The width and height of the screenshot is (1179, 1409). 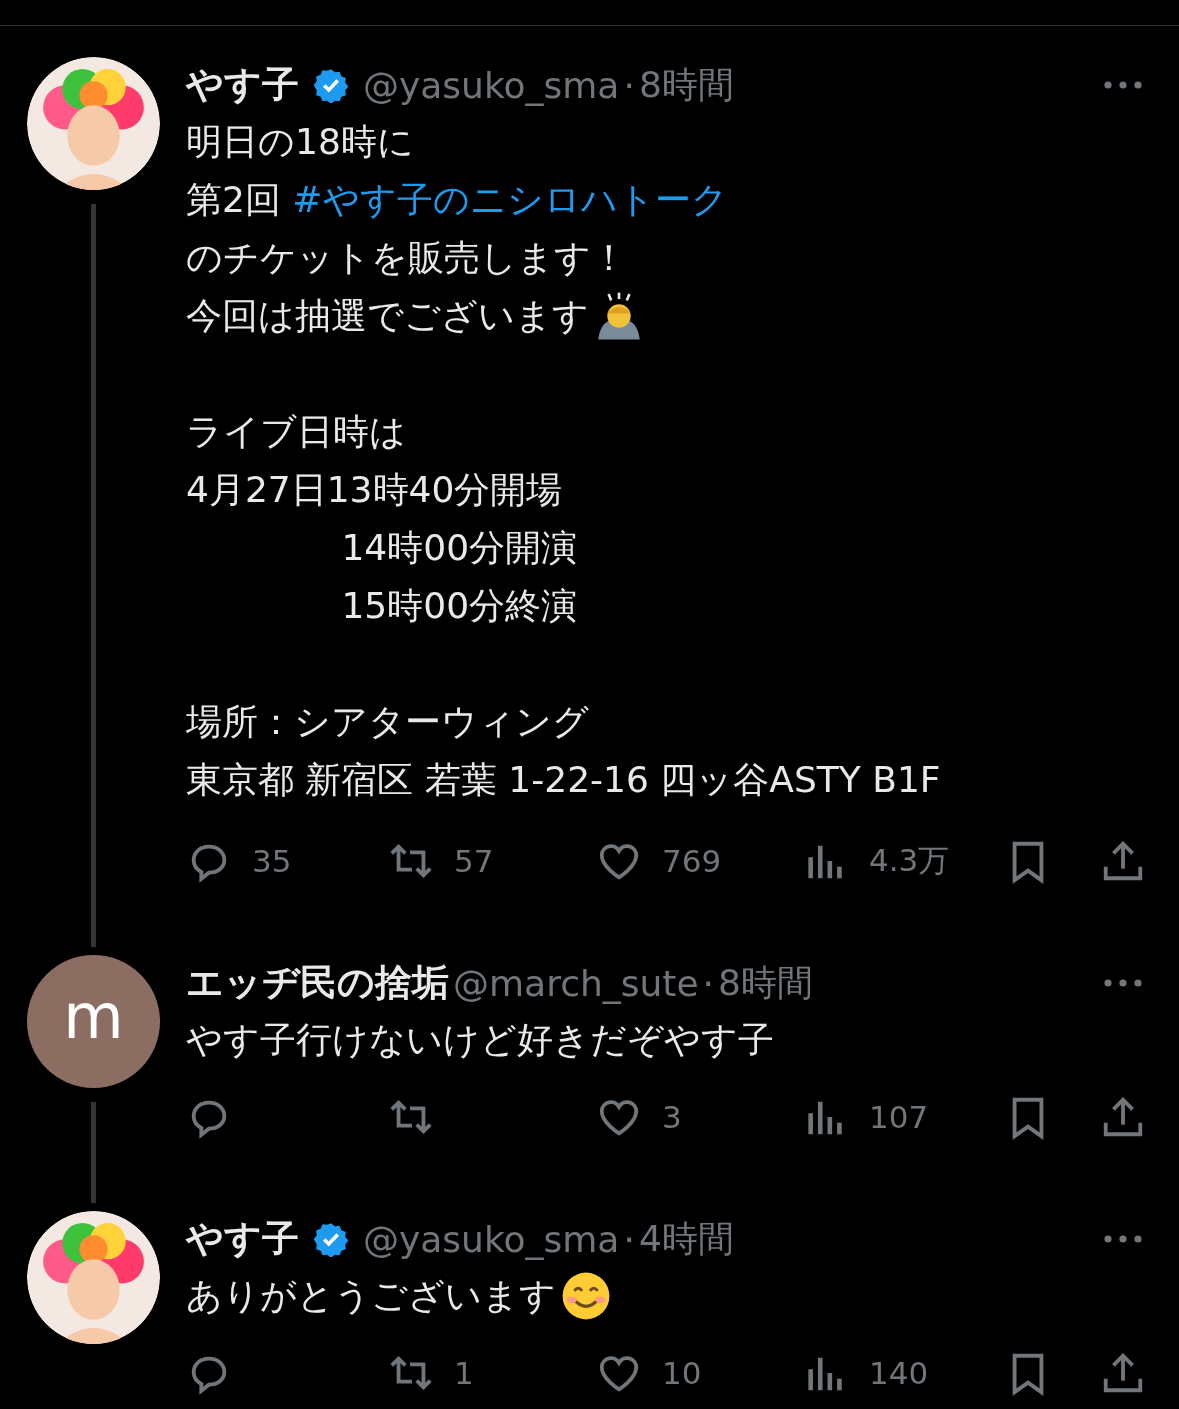 What do you see at coordinates (317, 983) in the screenshot?
I see `display-name: エッヂ民の捨垢` at bounding box center [317, 983].